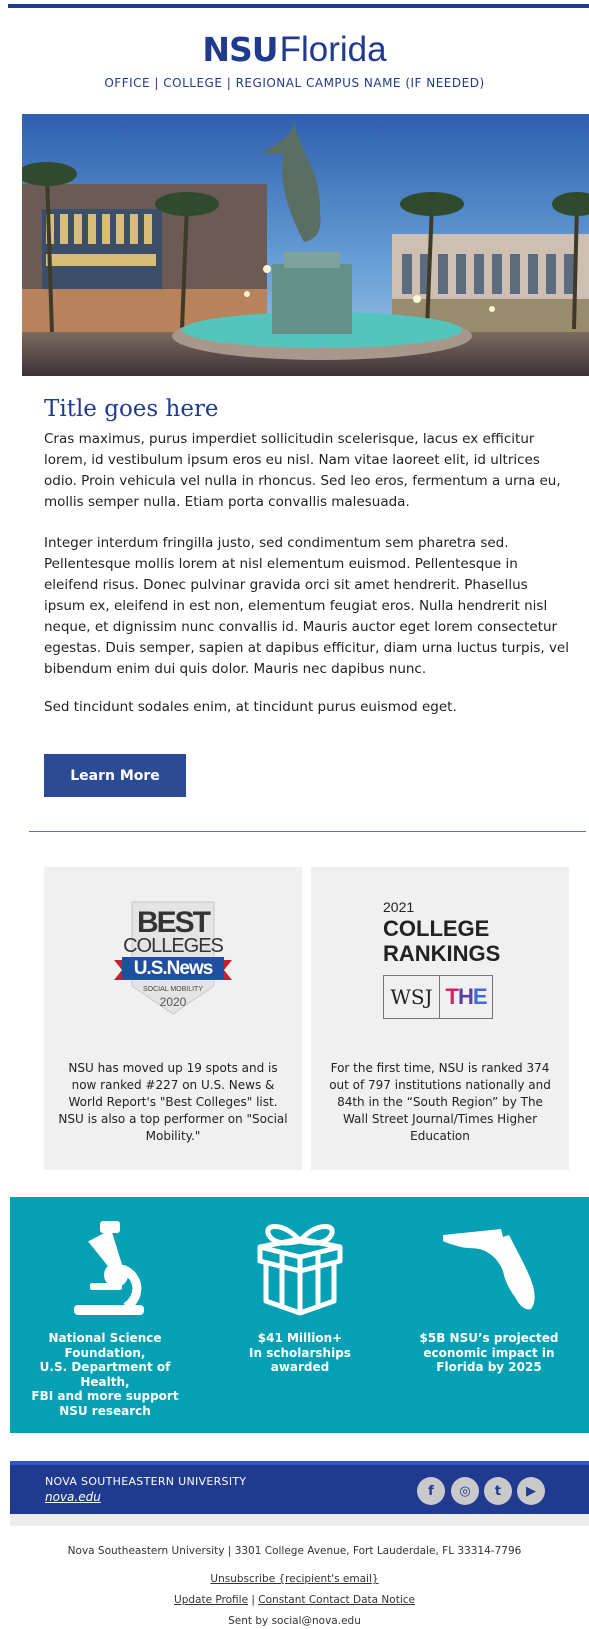 Image resolution: width=589 pixels, height=1629 pixels. I want to click on stat-scholarships: $41 Million+ In scholarships awarded, so click(300, 1315).